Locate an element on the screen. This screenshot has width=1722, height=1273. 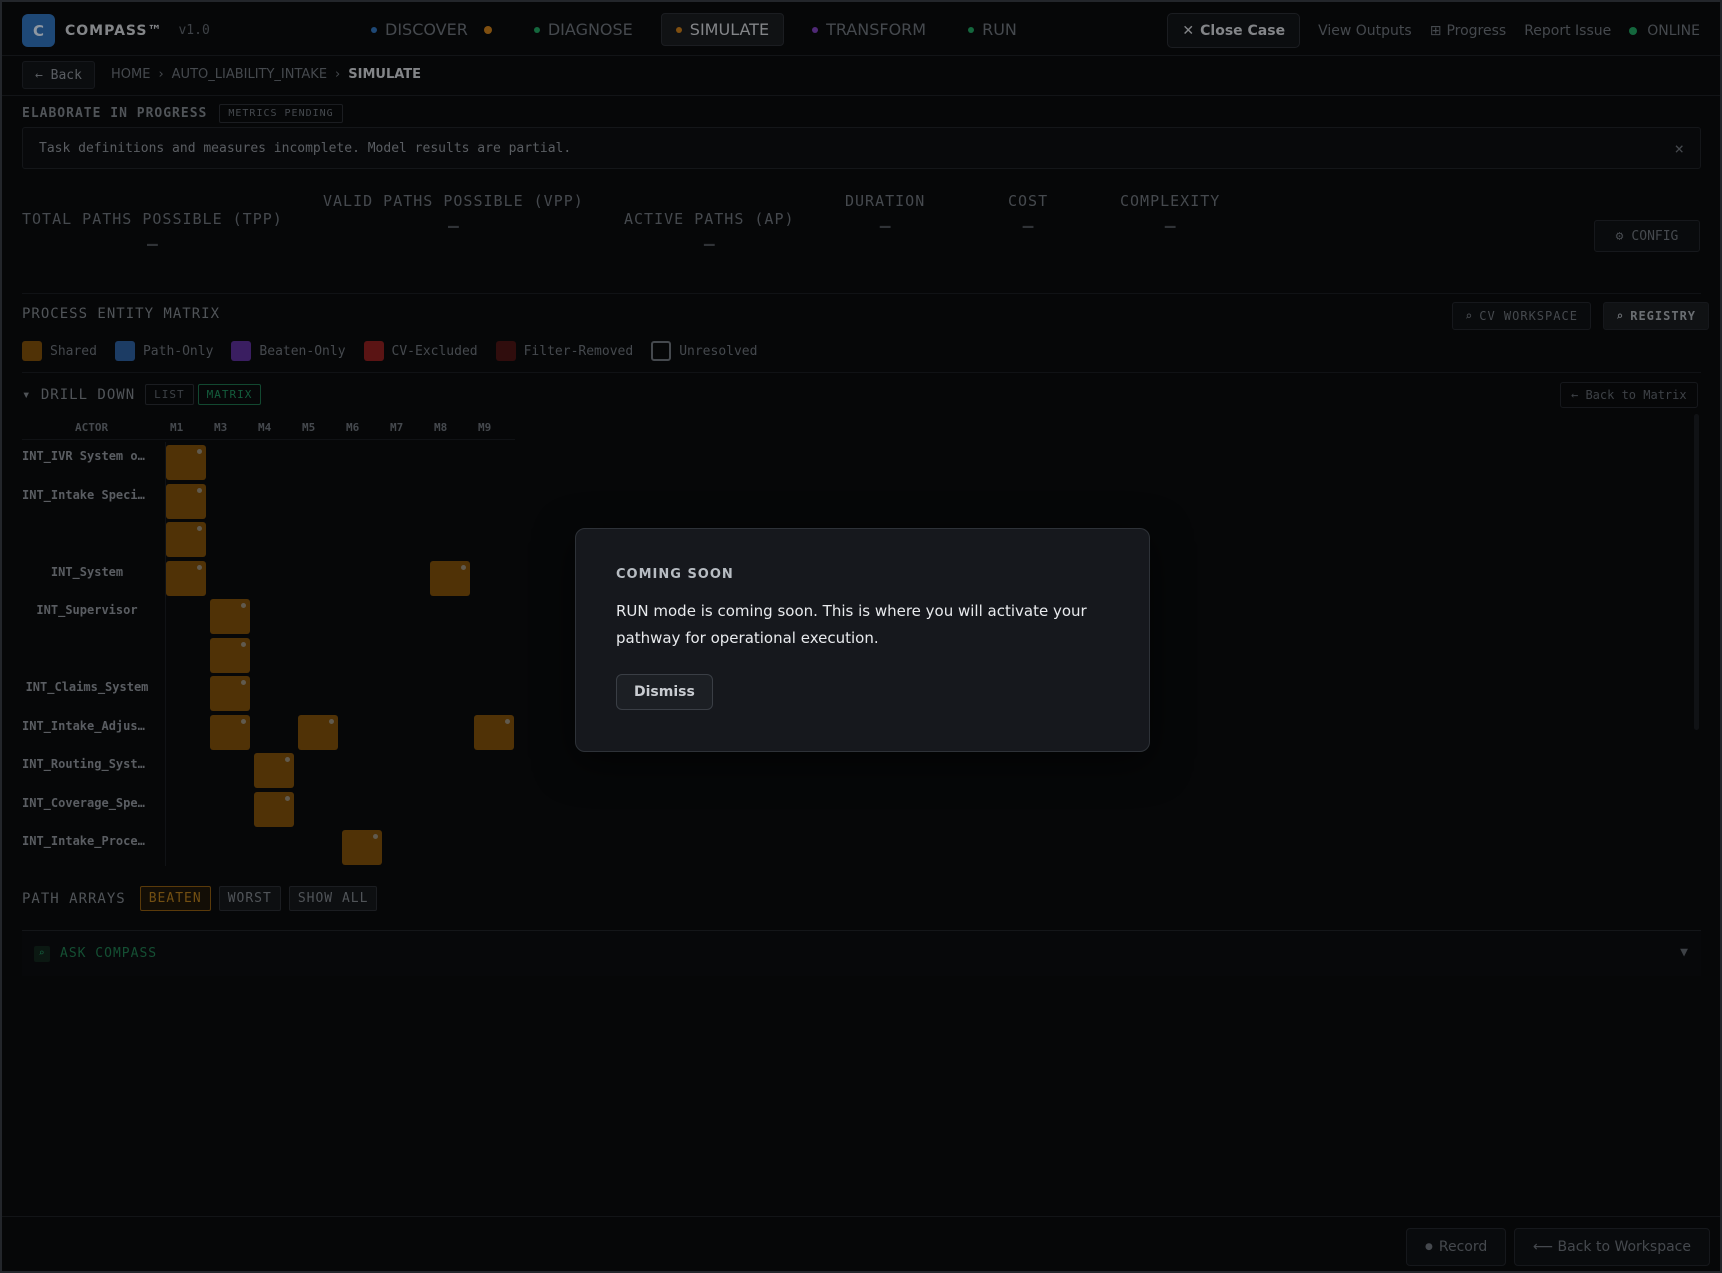
dialog-title: COMING SOON is located at coordinates (675, 574).